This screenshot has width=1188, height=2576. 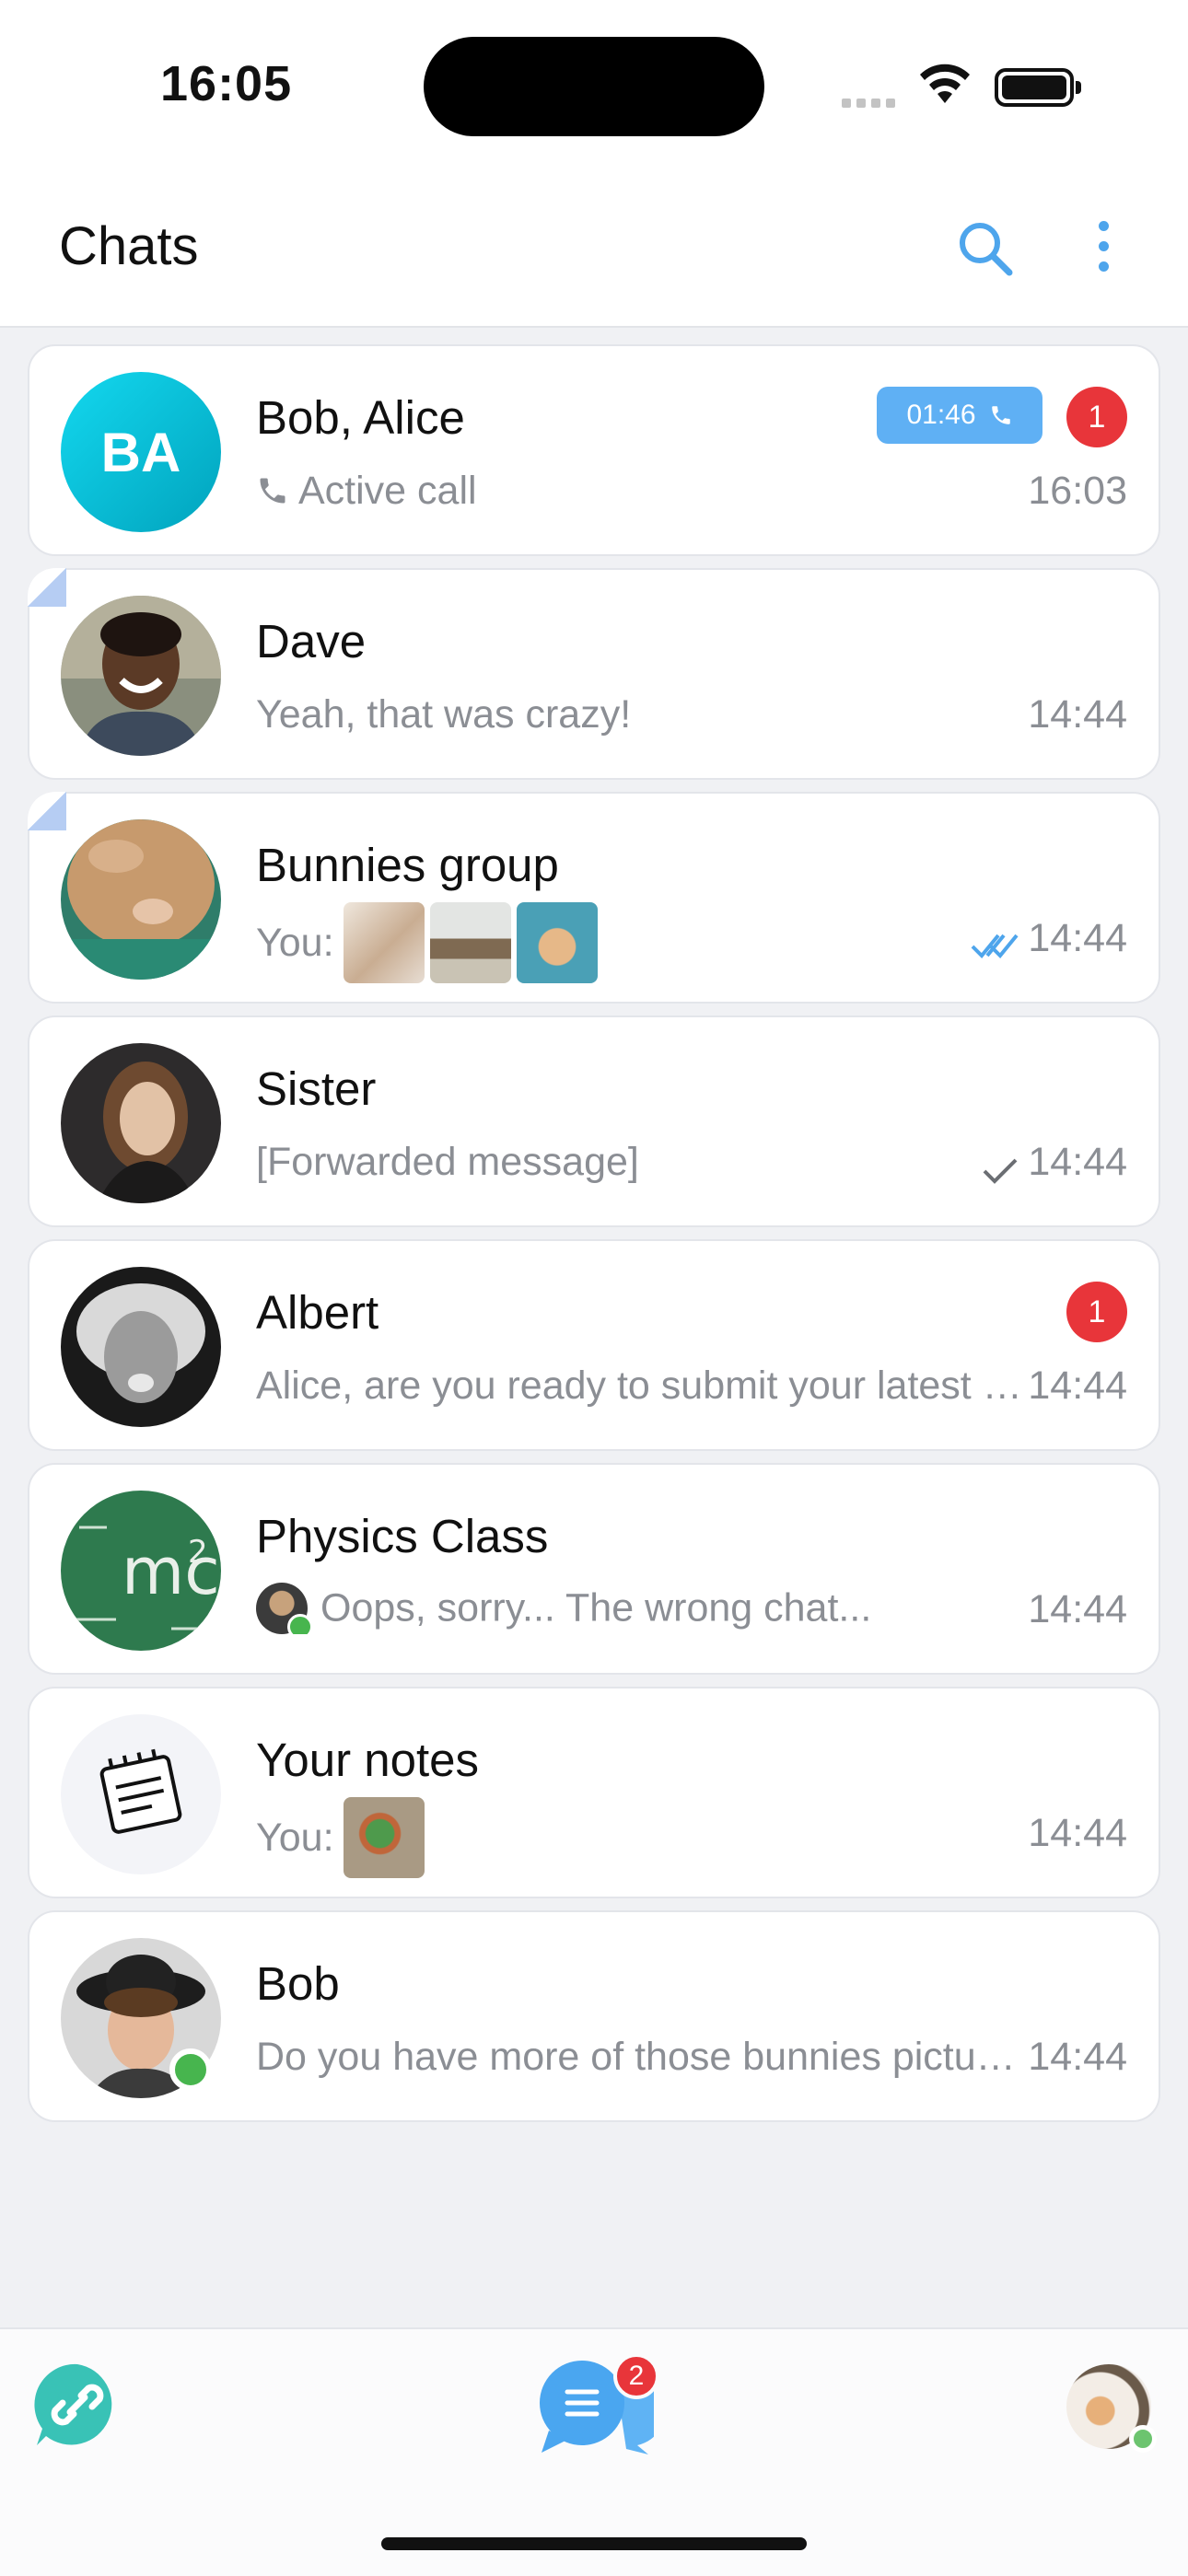 I want to click on top-bar: 16:05 Chats, so click(x=594, y=164).